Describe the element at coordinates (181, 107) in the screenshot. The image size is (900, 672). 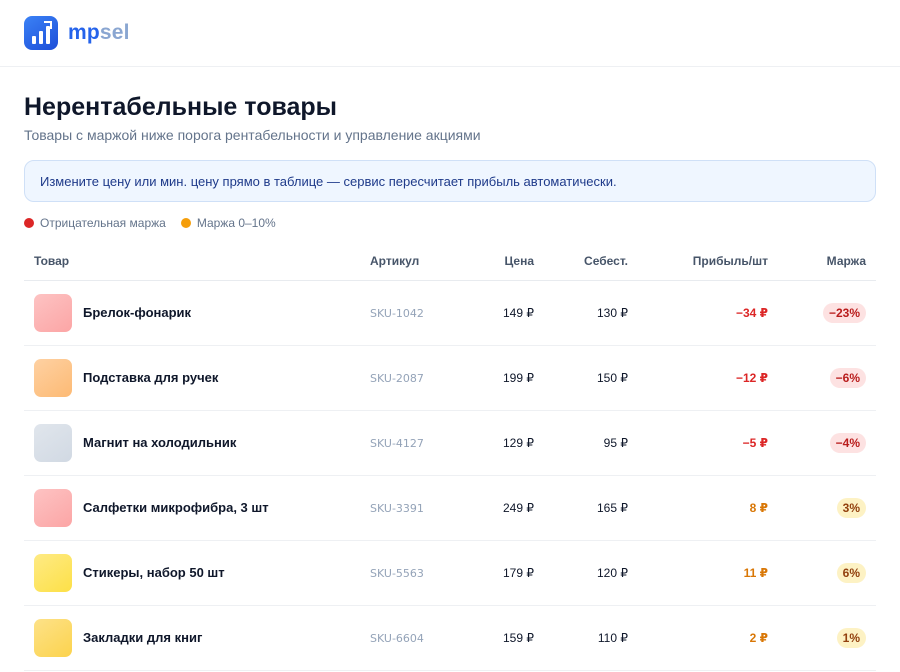
I see `page-title: Нерентабельные товары` at that location.